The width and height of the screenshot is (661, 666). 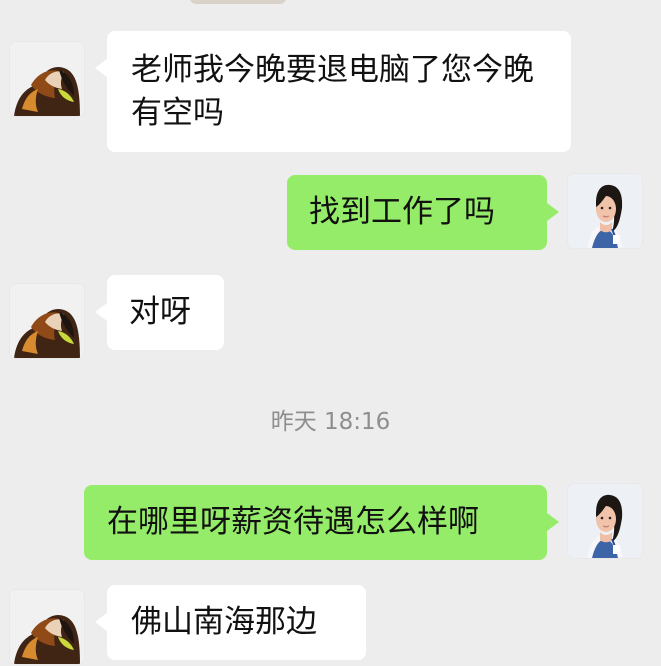 I want to click on cropped-top-avatar-edge, so click(x=238, y=2).